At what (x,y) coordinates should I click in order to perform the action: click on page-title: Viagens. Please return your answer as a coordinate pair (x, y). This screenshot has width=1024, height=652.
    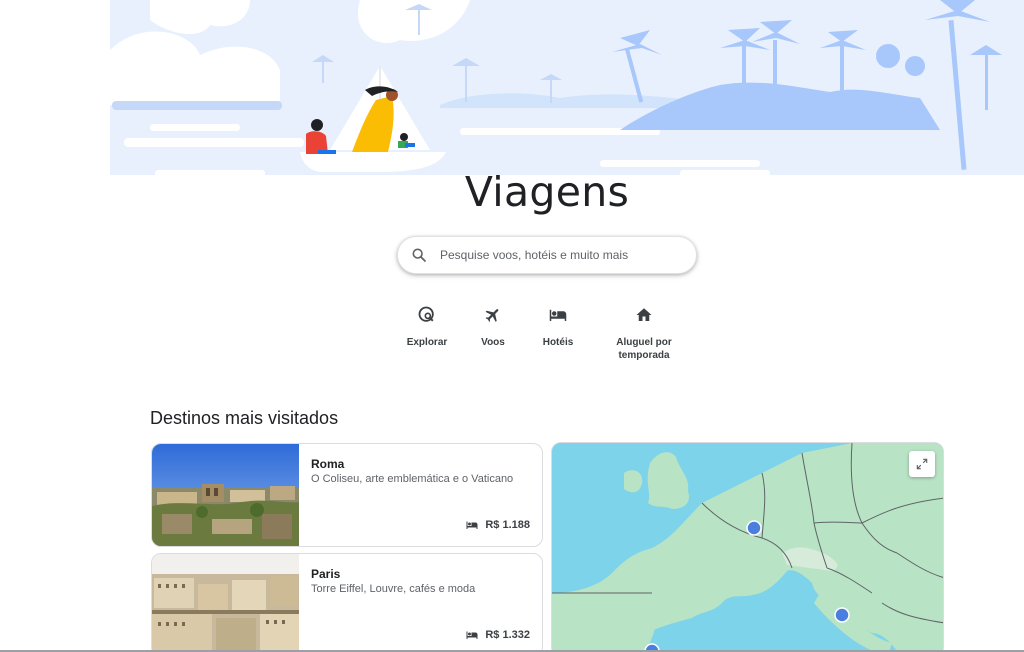
    Looking at the image, I should click on (547, 192).